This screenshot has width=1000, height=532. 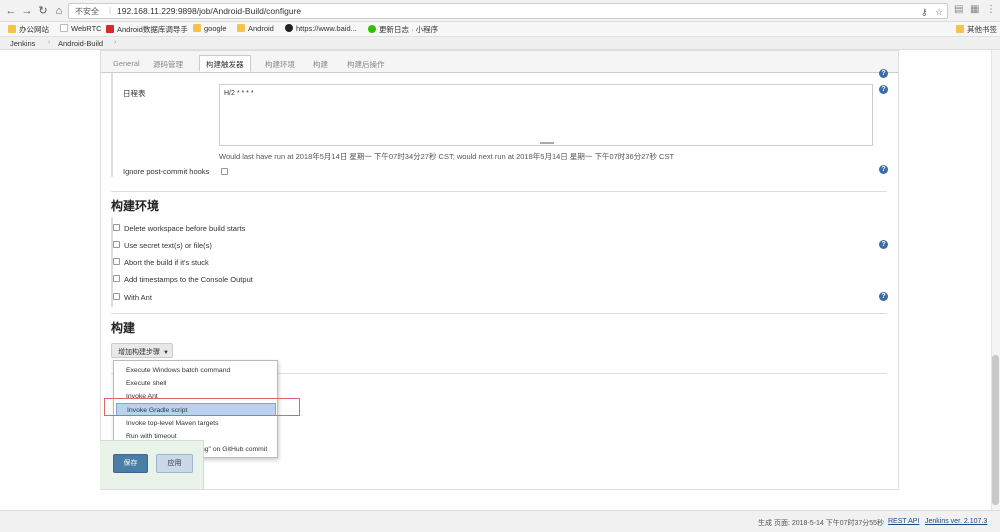 What do you see at coordinates (956, 521) in the screenshot?
I see `jenkins-version-link: Jenkins ver. 2.107.3` at bounding box center [956, 521].